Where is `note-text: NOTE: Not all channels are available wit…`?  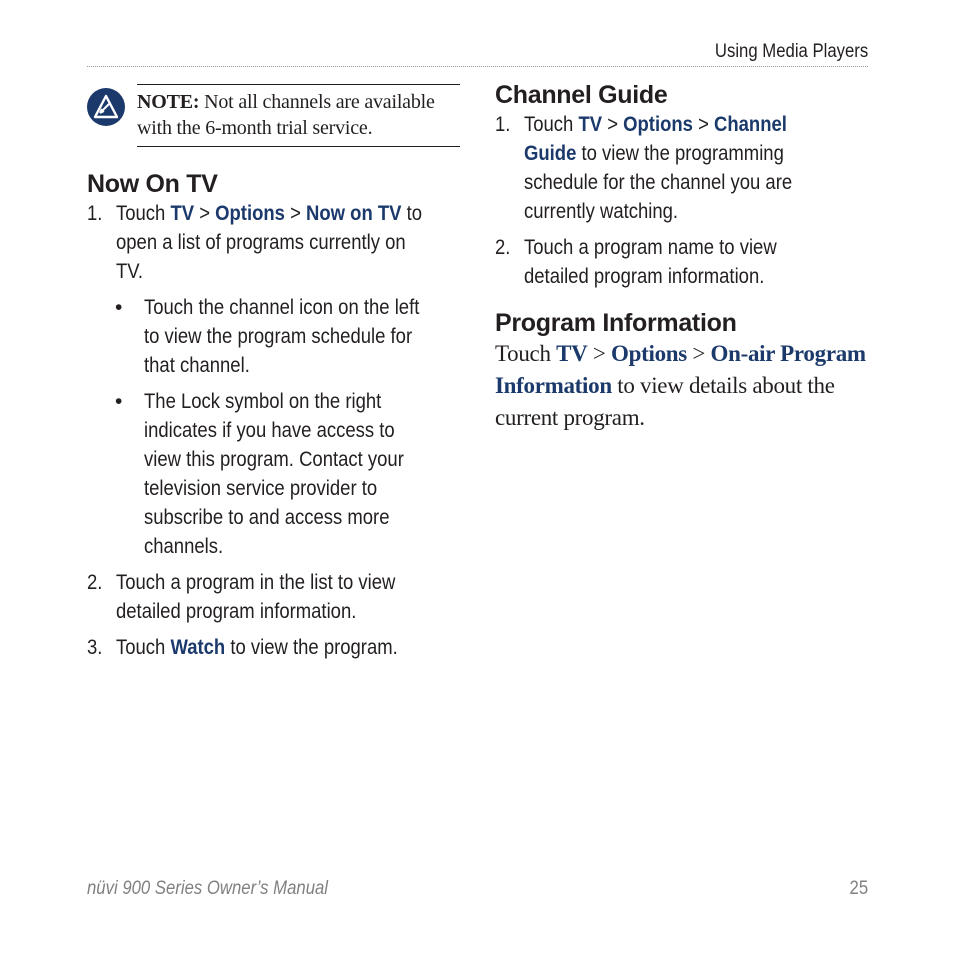 note-text: NOTE: Not all channels are available wit… is located at coordinates (298, 115).